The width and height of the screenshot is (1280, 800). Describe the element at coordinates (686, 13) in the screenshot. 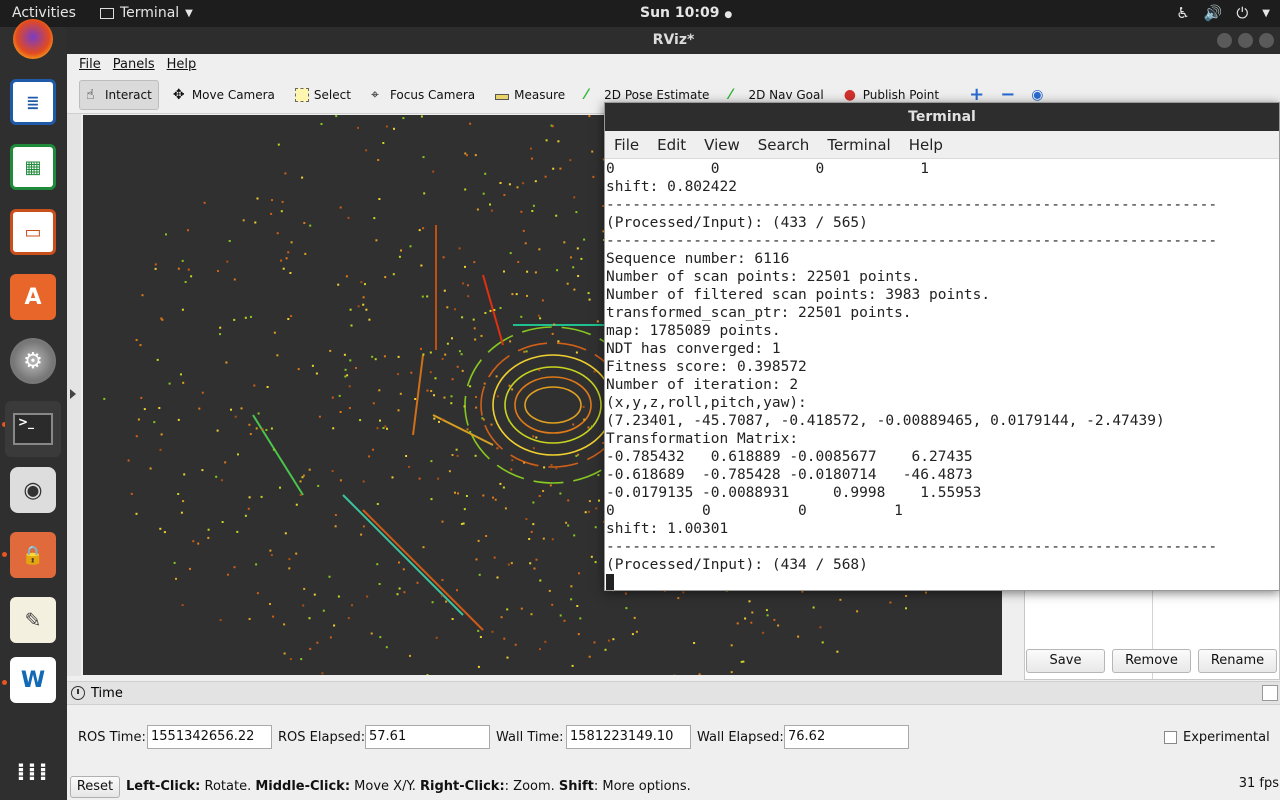

I see `clock: Sun 10:09 ●` at that location.